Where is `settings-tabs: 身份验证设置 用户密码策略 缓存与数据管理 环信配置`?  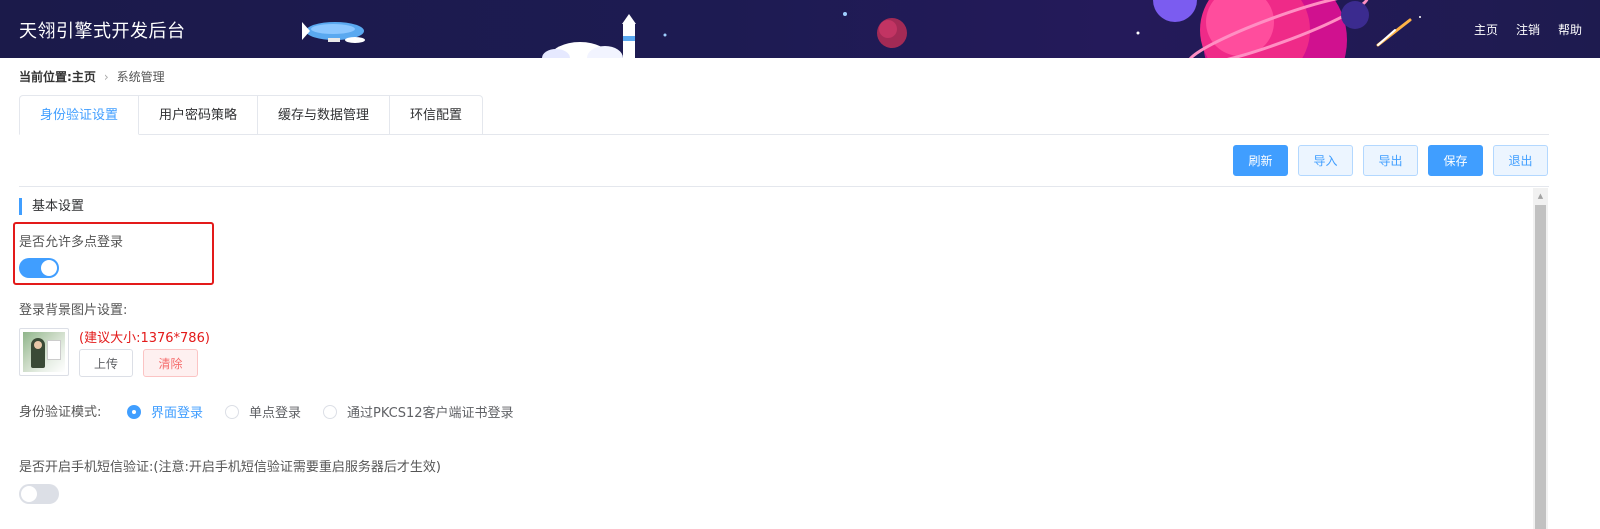
settings-tabs: 身份验证设置 用户密码策略 缓存与数据管理 环信配置 is located at coordinates (251, 115).